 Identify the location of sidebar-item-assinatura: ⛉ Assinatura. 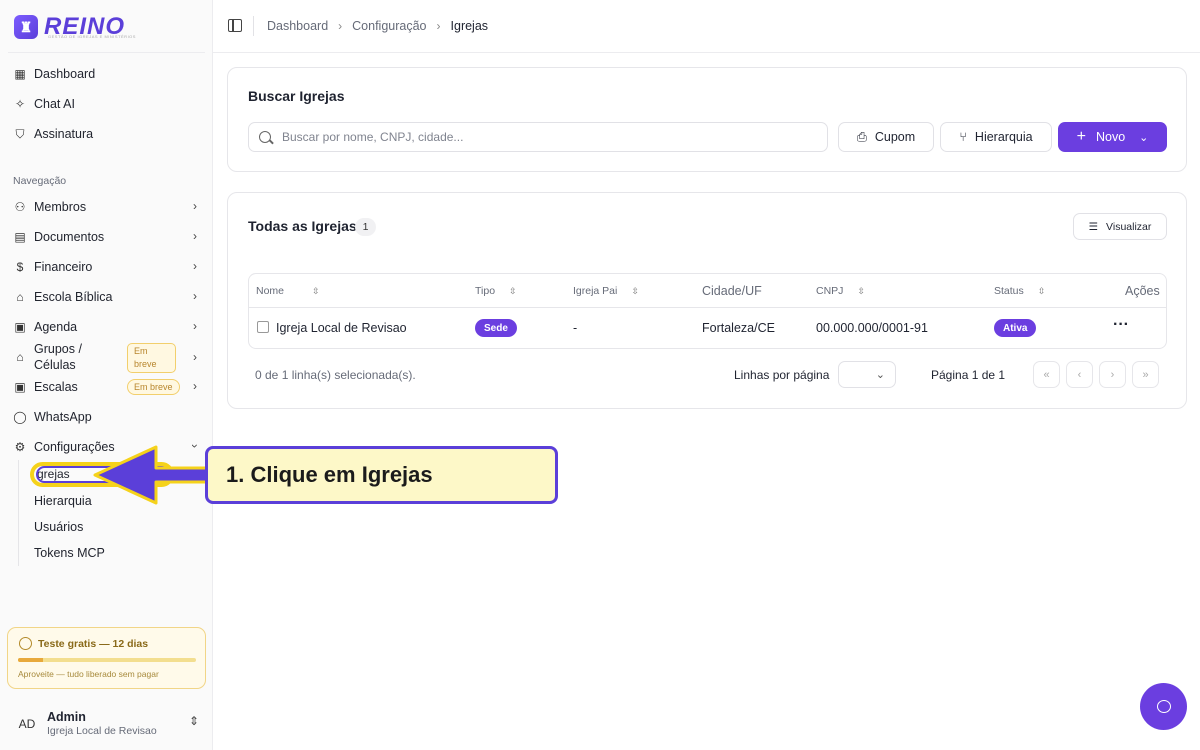
(106, 134).